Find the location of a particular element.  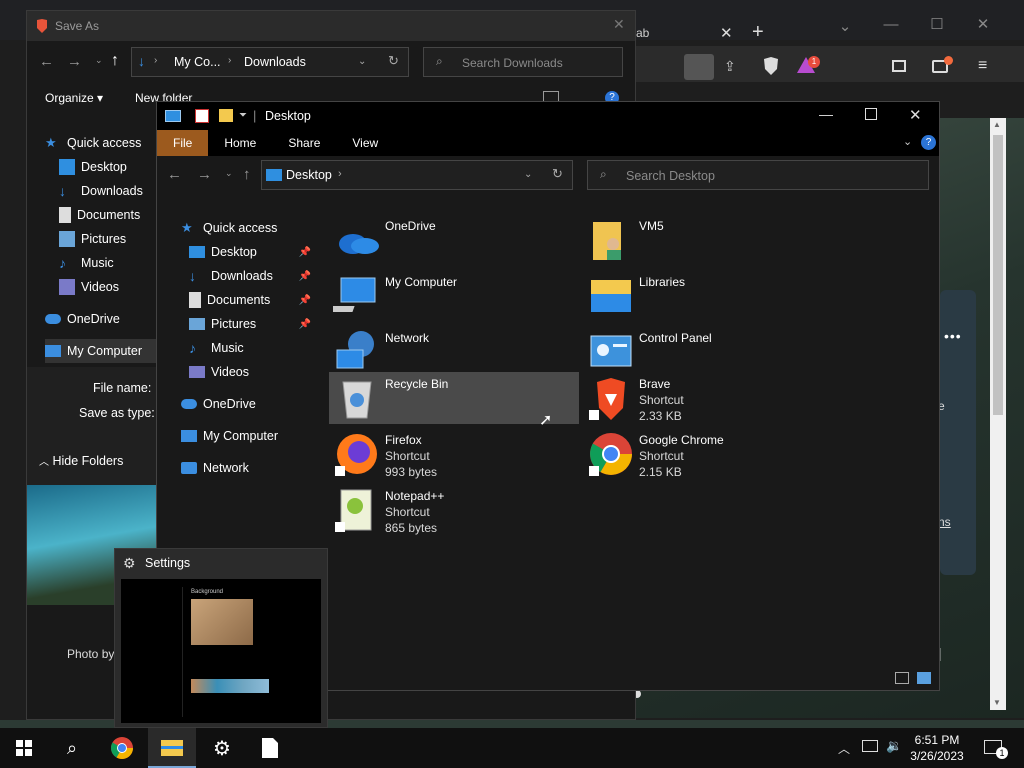

maximize-icon: ☐ is located at coordinates (937, 24).